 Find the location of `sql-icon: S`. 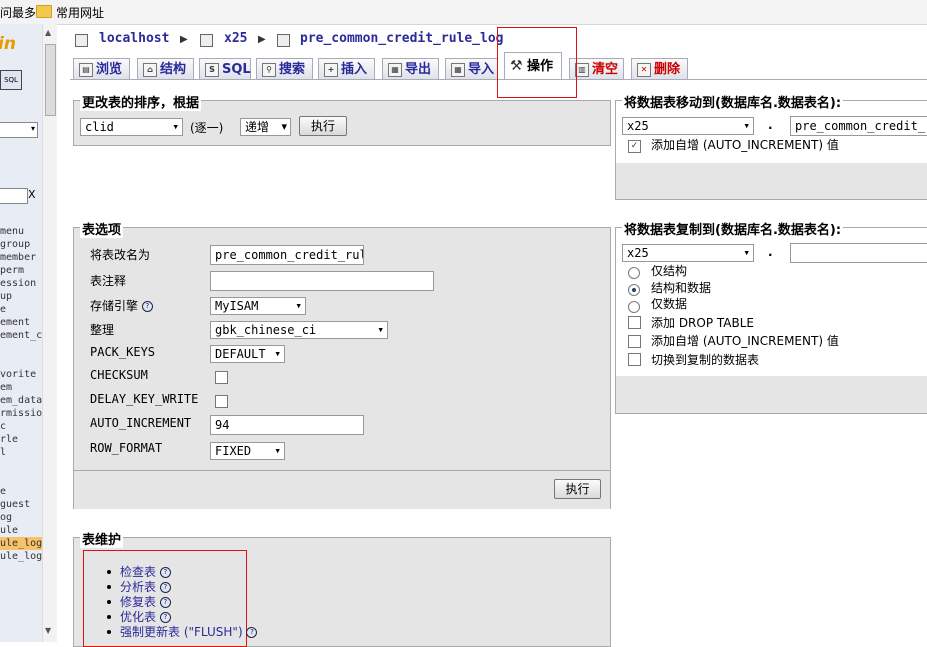

sql-icon: S is located at coordinates (212, 70).